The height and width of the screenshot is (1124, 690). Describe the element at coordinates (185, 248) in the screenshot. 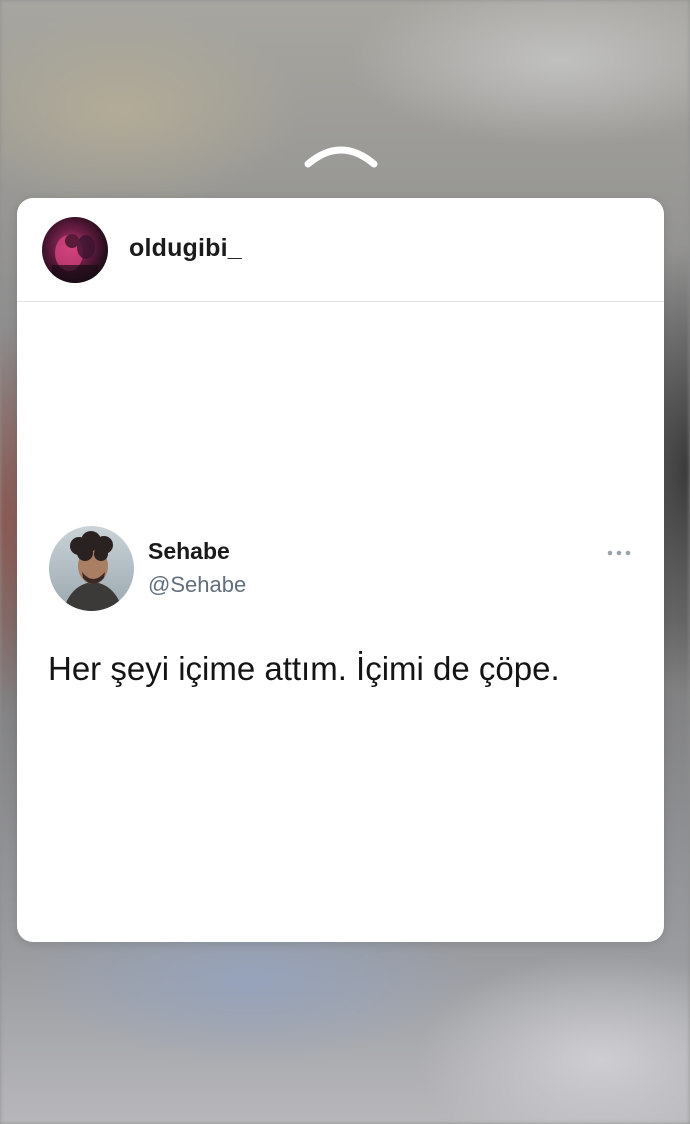

I see `post-username: oldugibi_` at that location.